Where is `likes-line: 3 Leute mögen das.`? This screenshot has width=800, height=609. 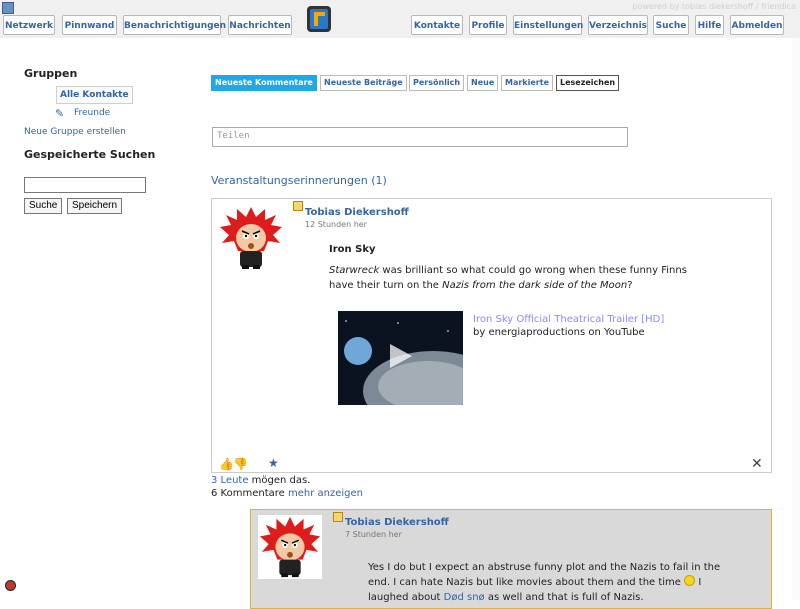 likes-line: 3 Leute mögen das. is located at coordinates (260, 480).